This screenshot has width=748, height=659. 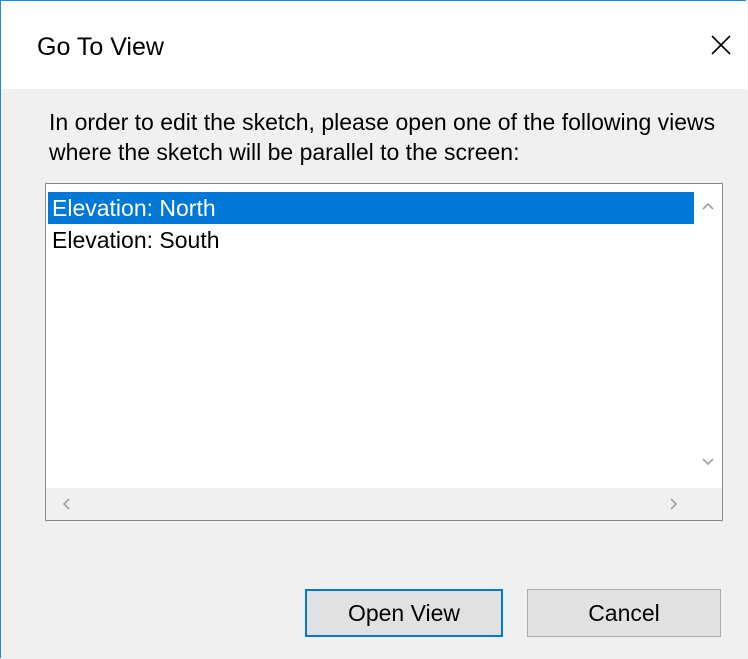 I want to click on chevron-down-icon, so click(x=708, y=462).